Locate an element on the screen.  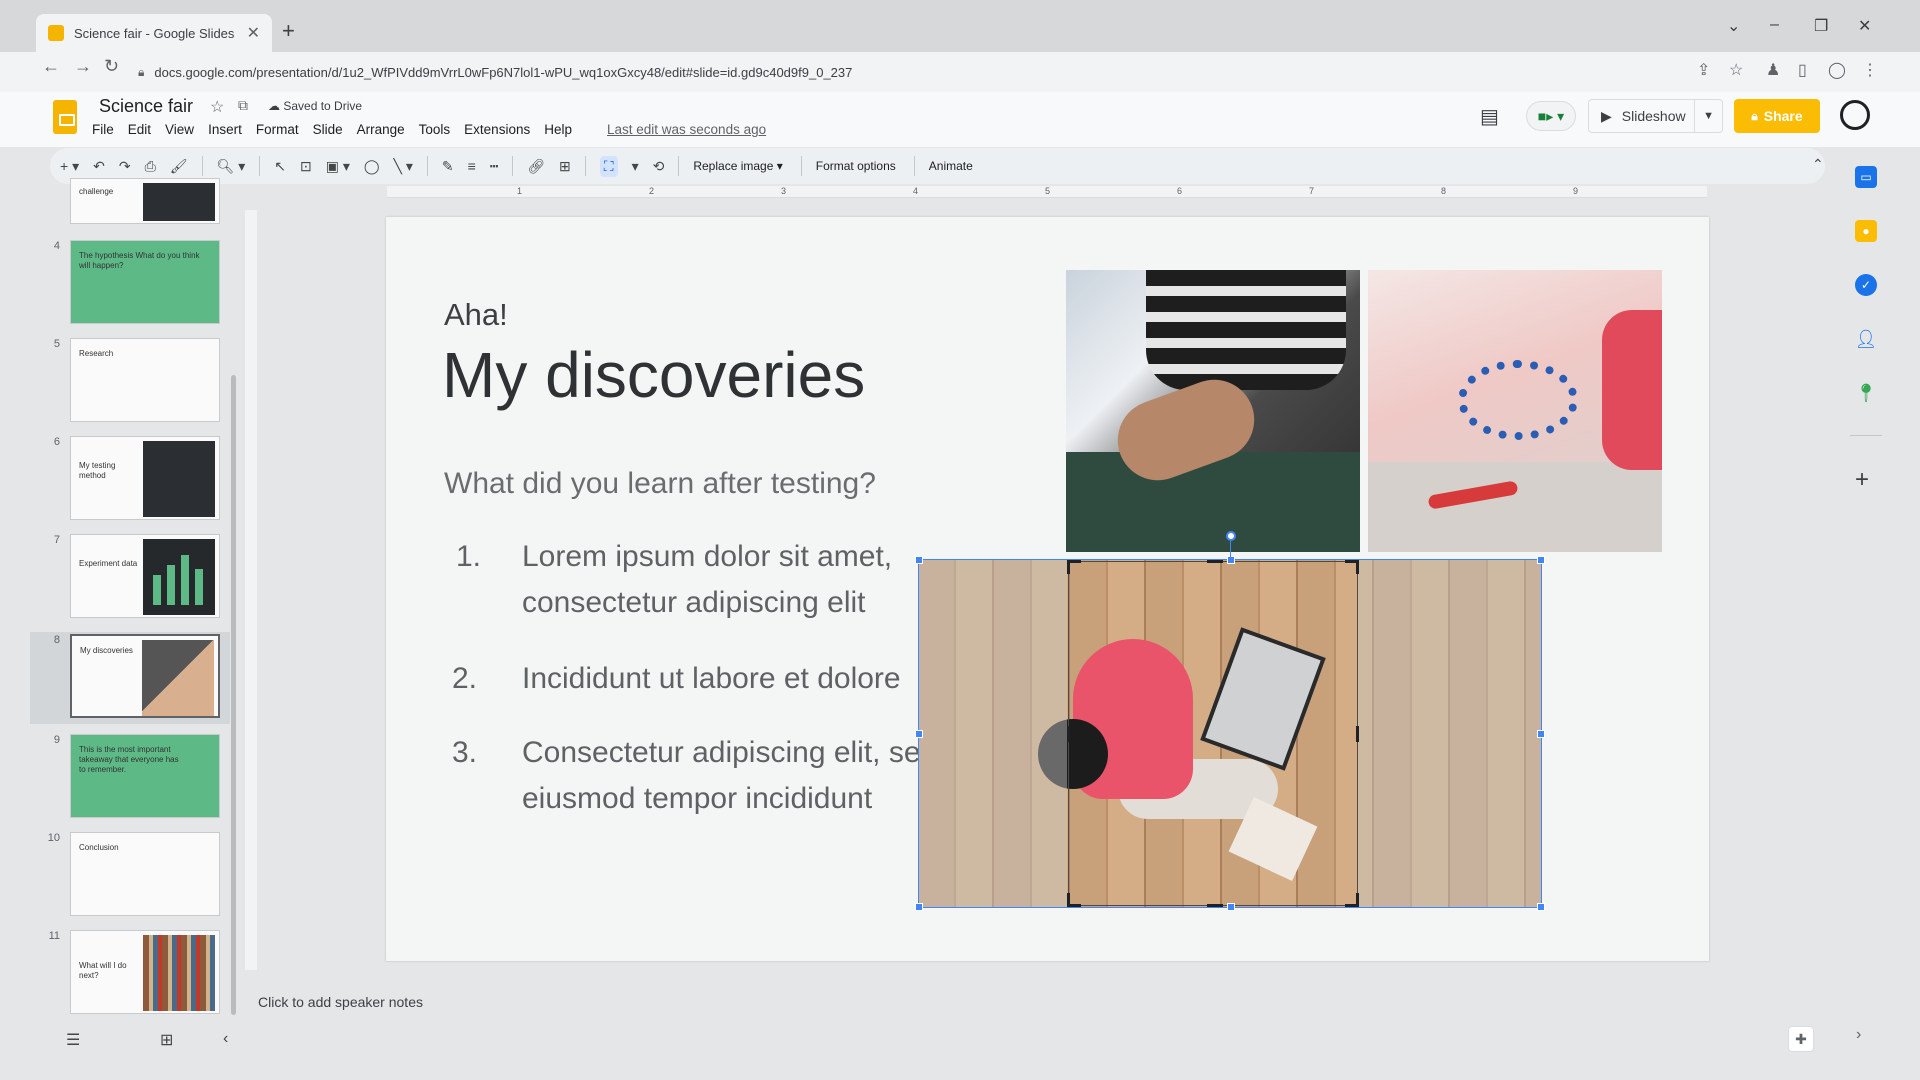
bookmark-star-icon: ☆ is located at coordinates (1736, 70).